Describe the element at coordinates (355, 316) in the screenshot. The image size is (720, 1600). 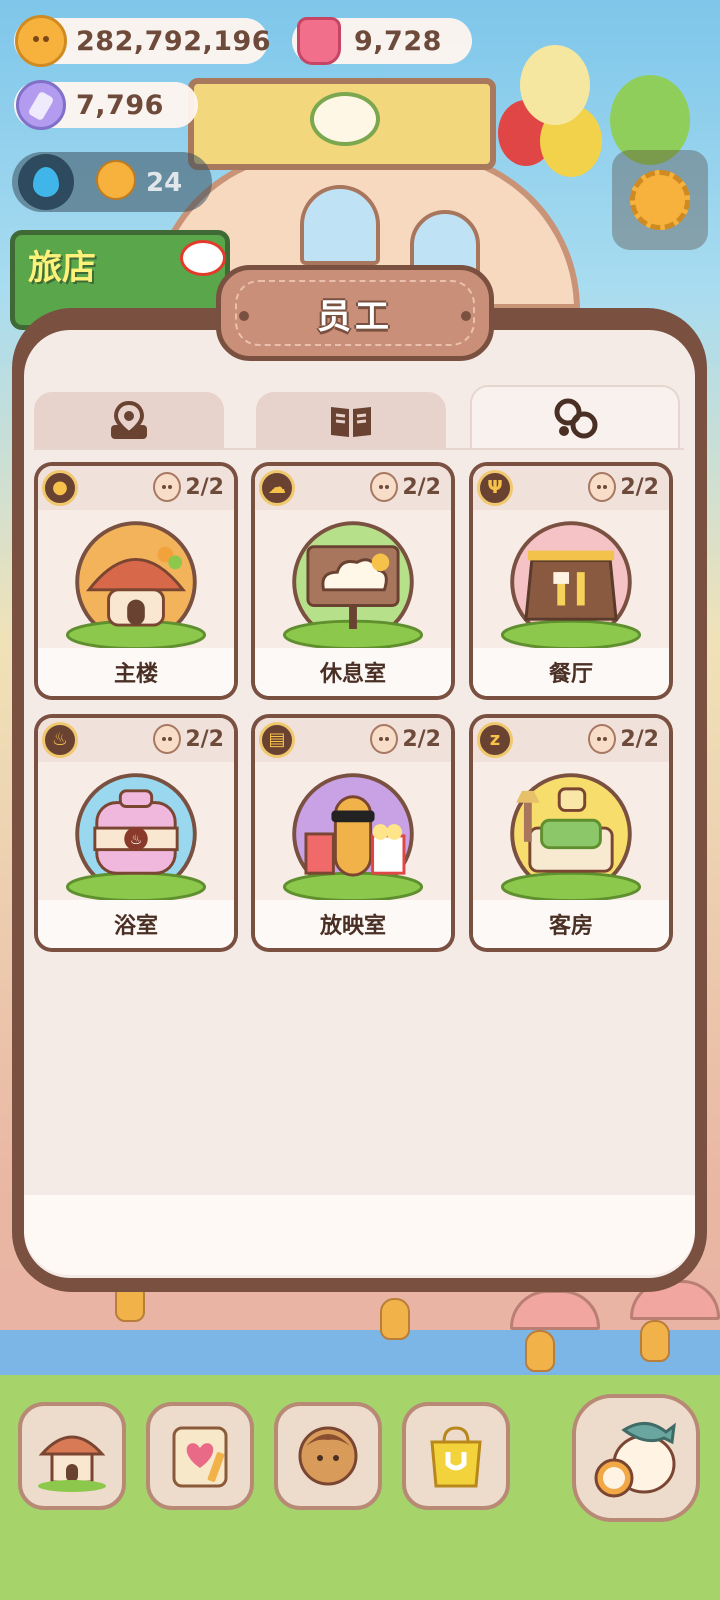
I see `modal-title: 员工` at that location.